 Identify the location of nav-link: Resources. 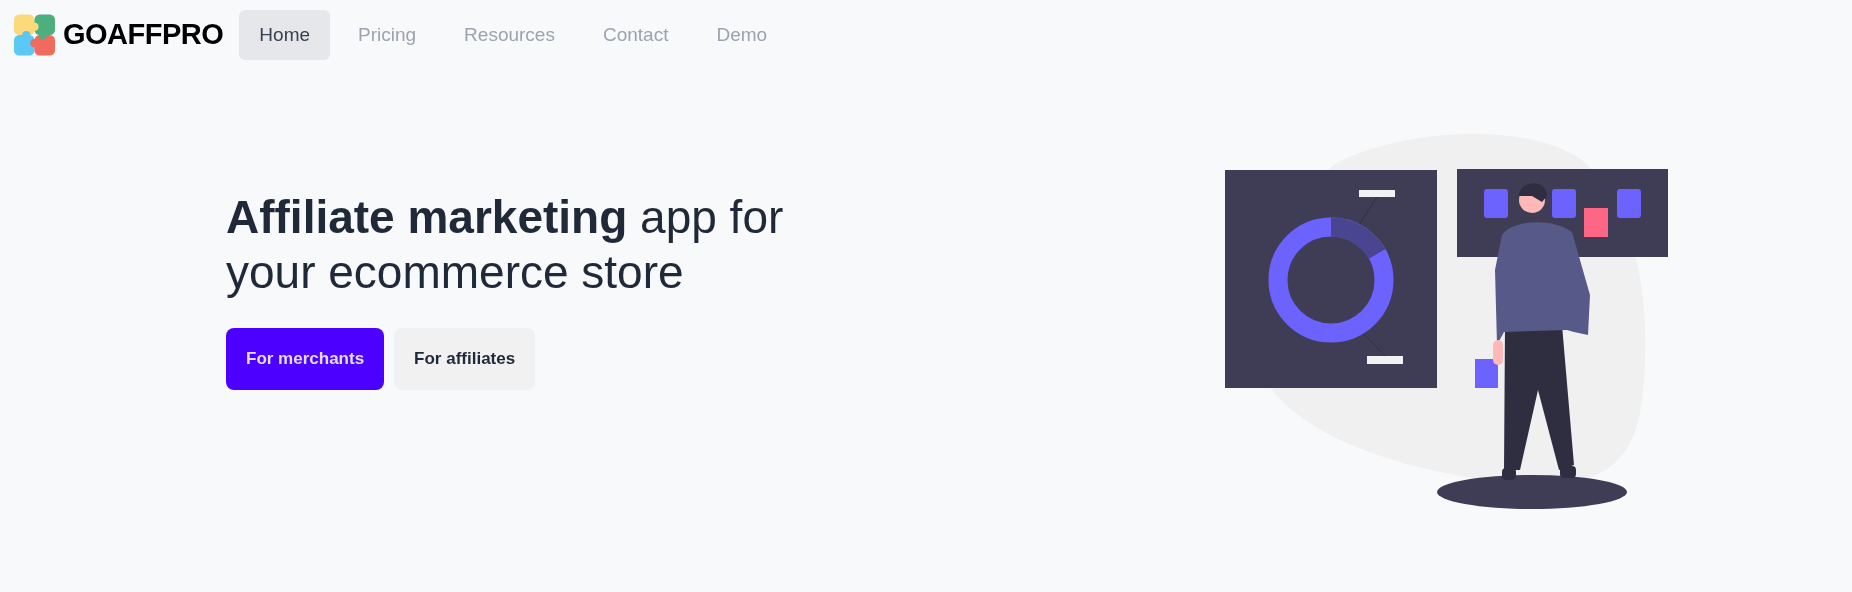
(509, 35).